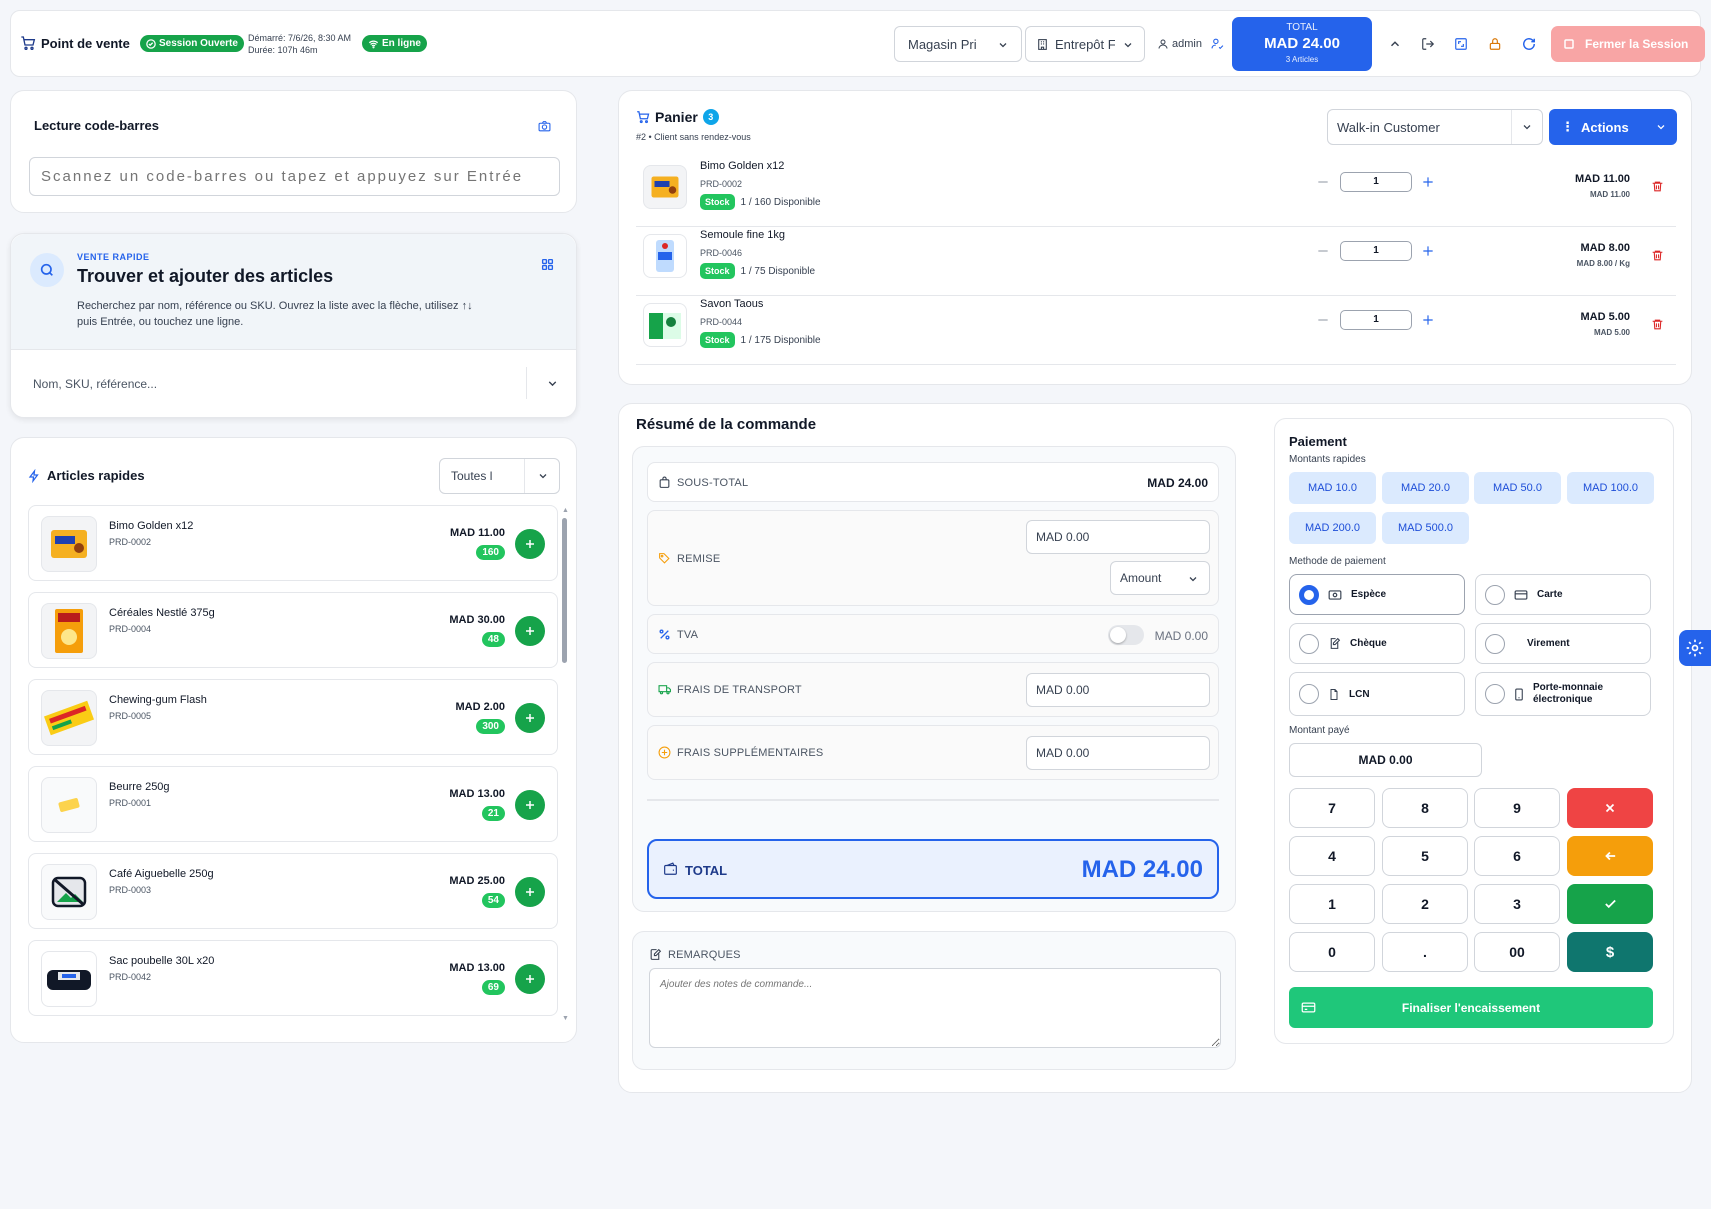 Image resolution: width=1711 pixels, height=1209 pixels. What do you see at coordinates (1461, 44) in the screenshot?
I see `fullscreen-icon` at bounding box center [1461, 44].